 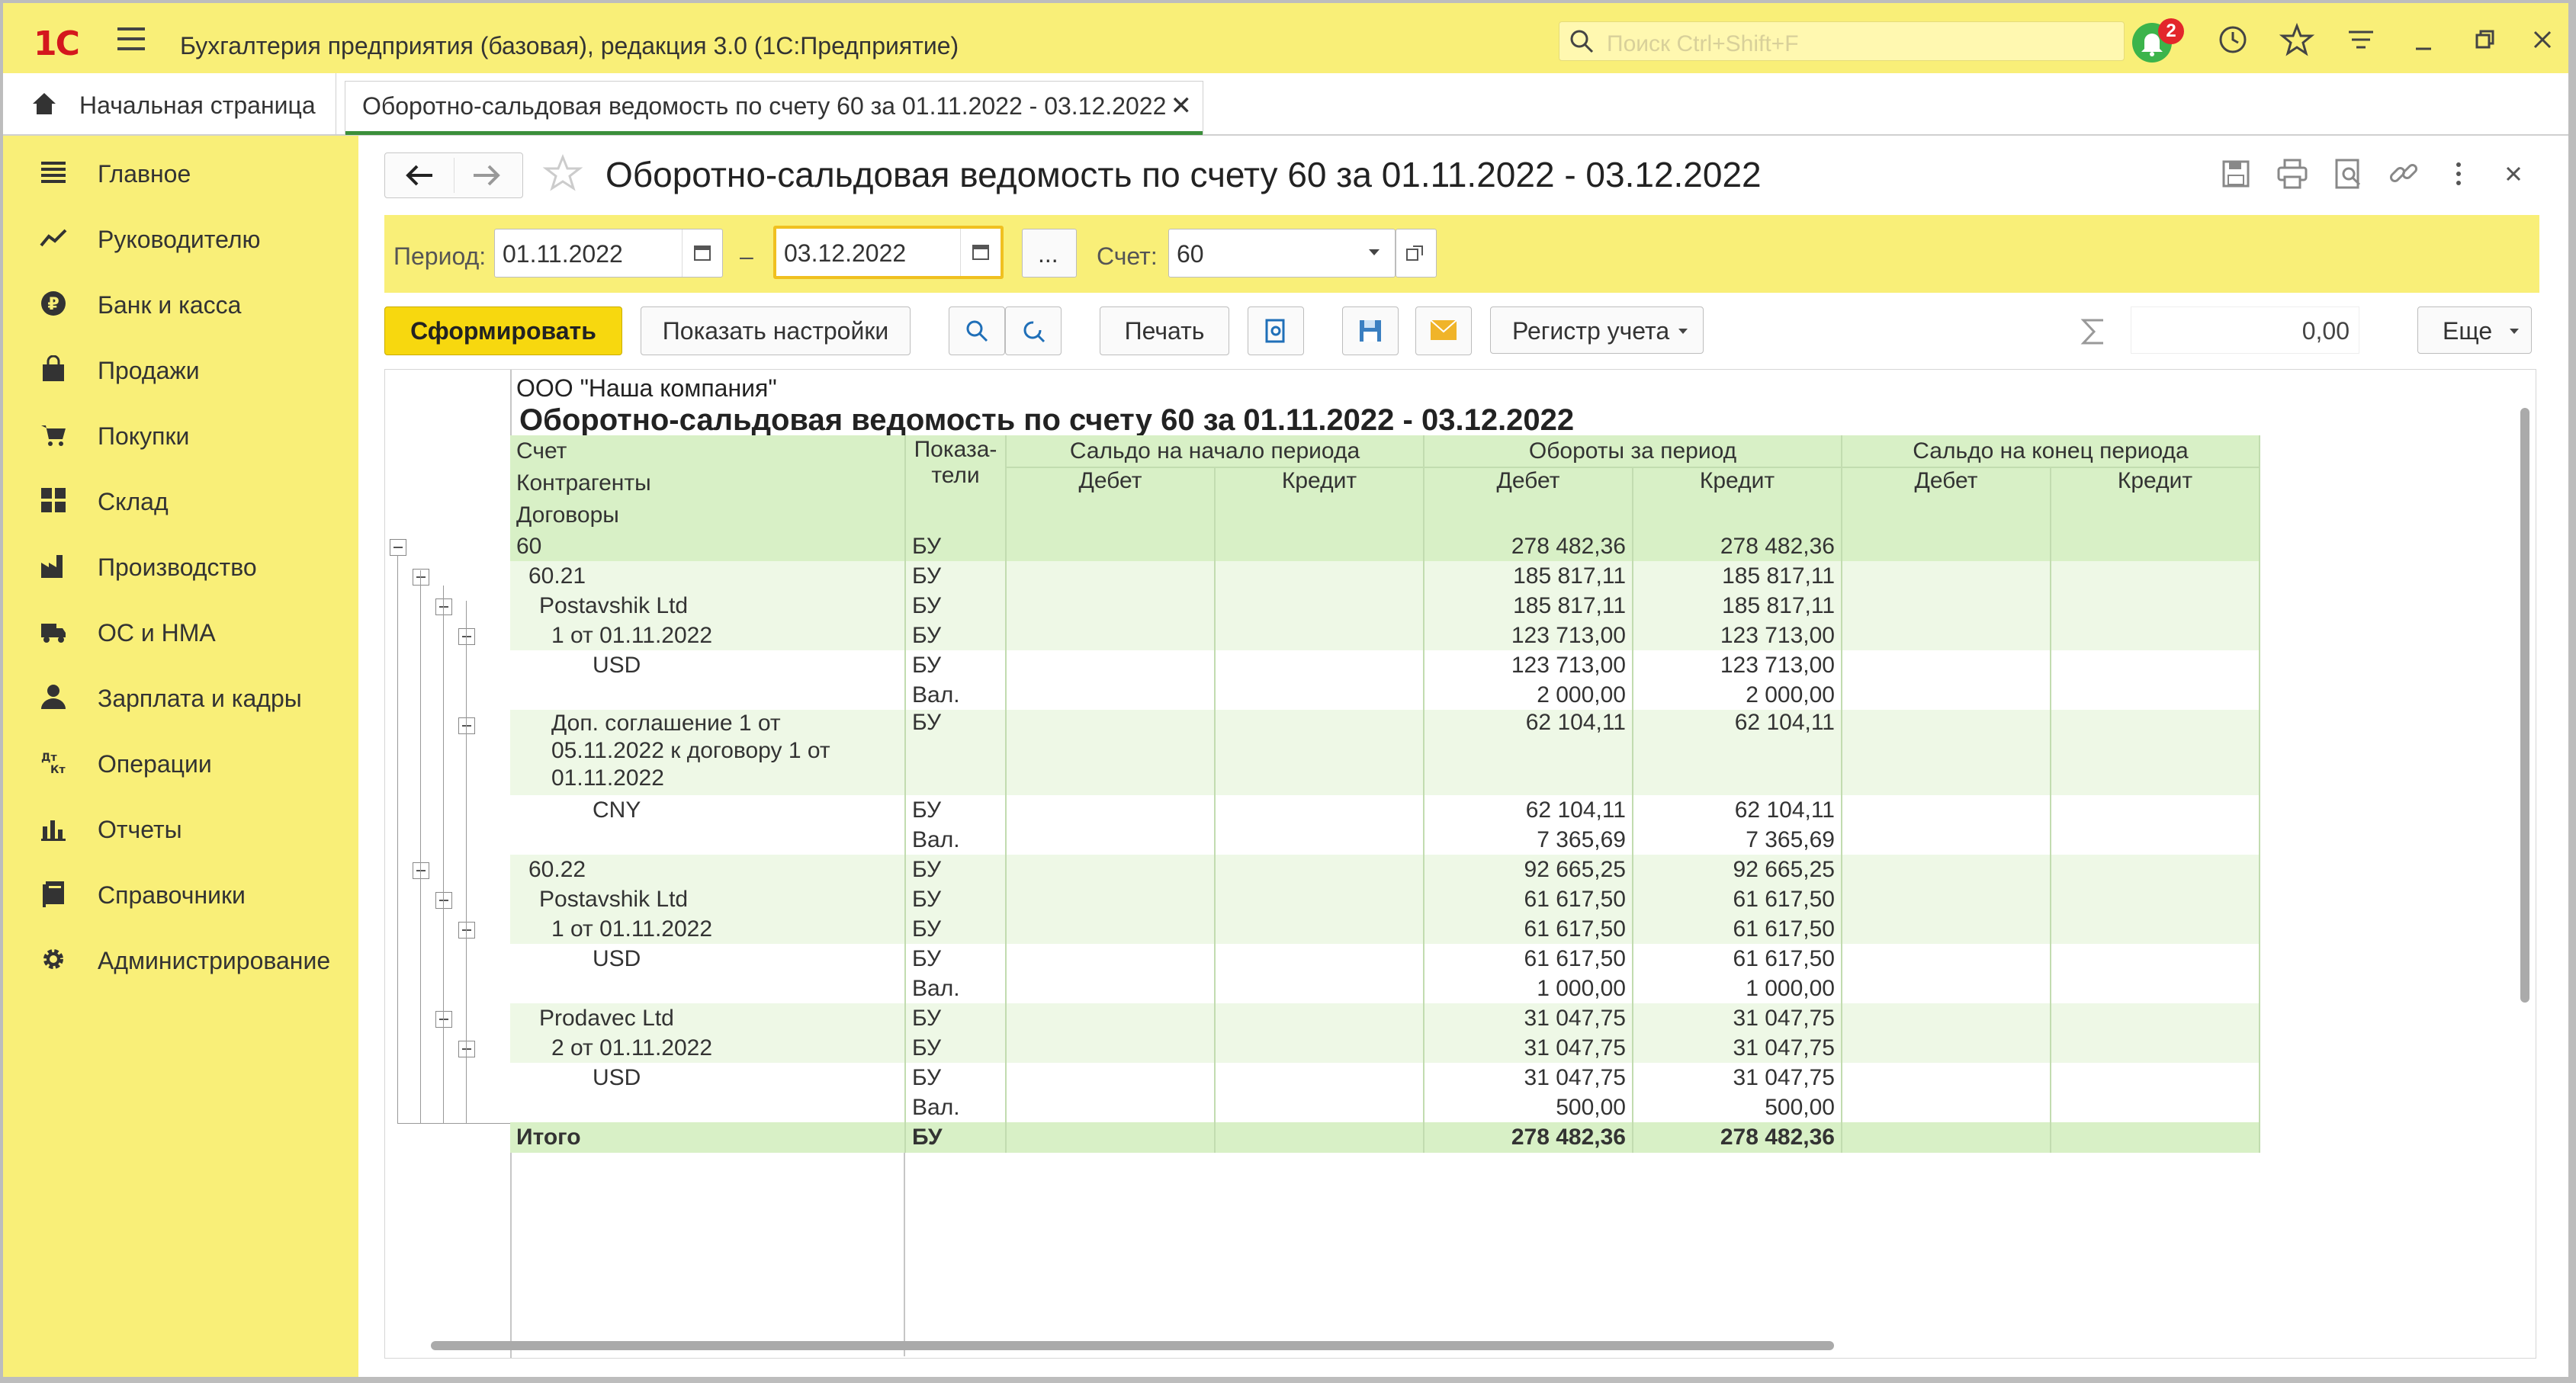 I want to click on generate-button: Сформировать, so click(x=503, y=330).